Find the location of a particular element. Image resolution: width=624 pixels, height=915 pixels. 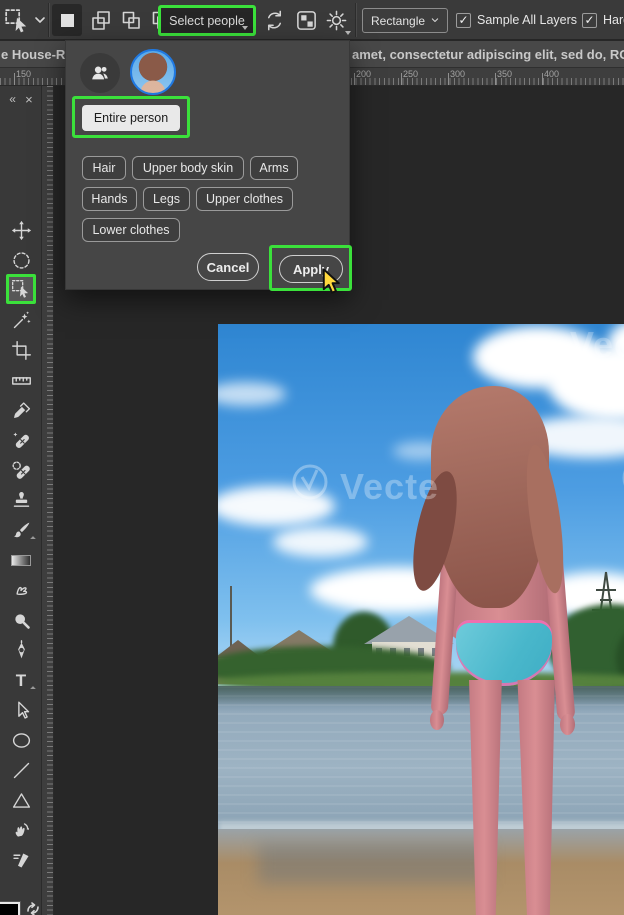

gradient-tool is located at coordinates (21, 560).